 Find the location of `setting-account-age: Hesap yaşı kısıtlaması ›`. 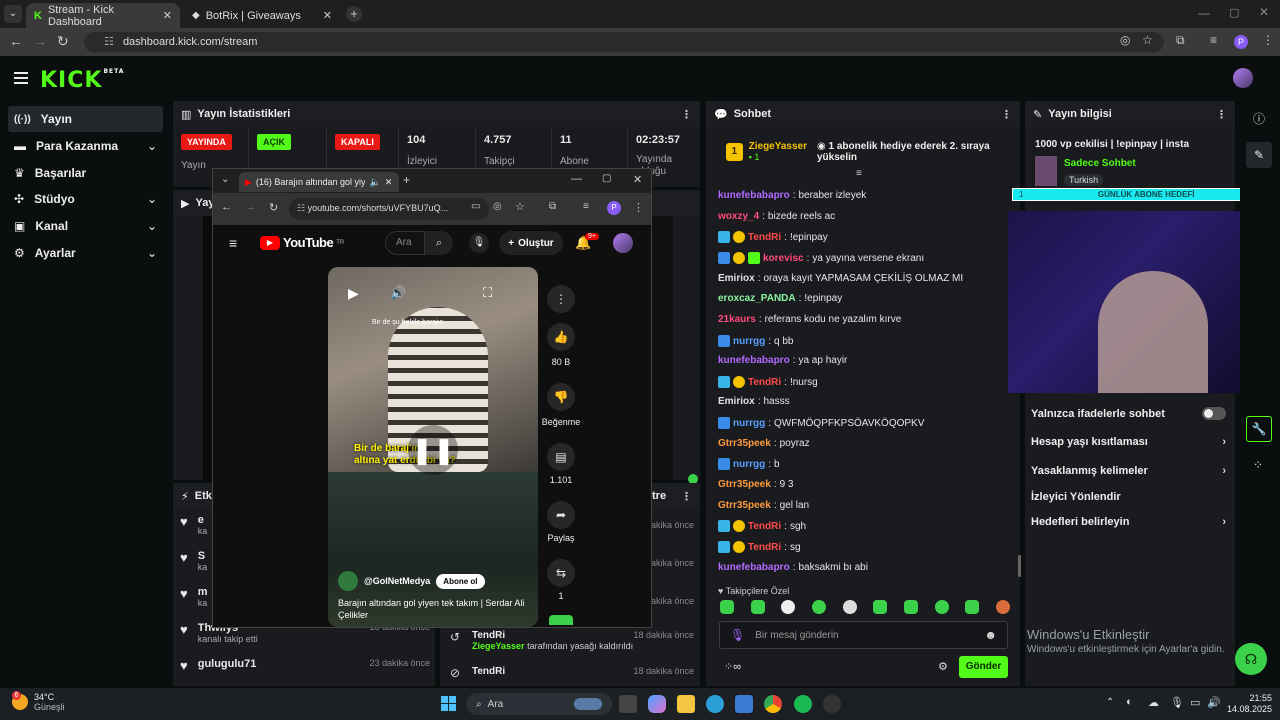

setting-account-age: Hesap yaşı kısıtlaması › is located at coordinates (1128, 442).